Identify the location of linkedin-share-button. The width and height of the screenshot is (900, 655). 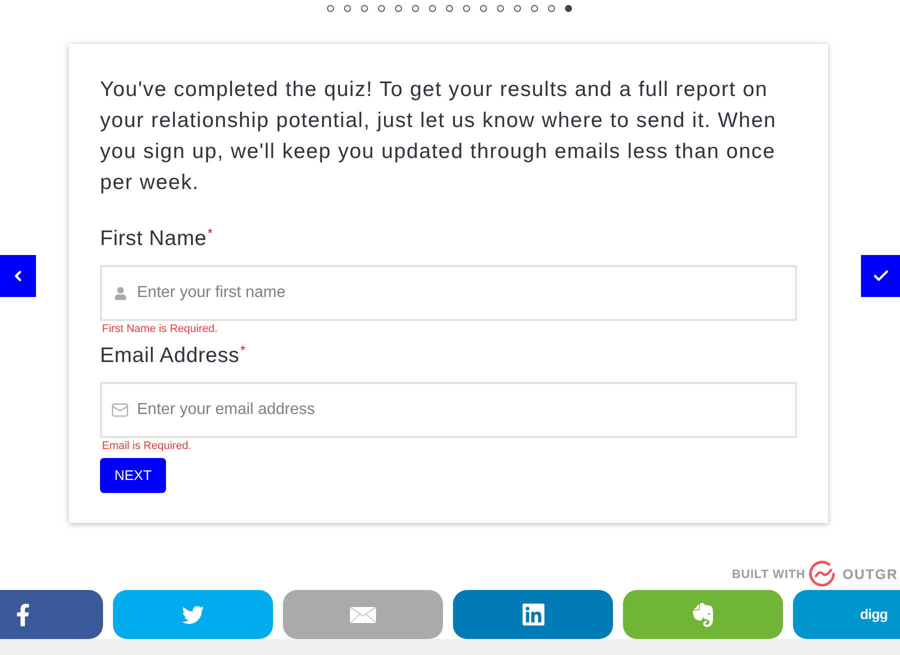
(533, 614).